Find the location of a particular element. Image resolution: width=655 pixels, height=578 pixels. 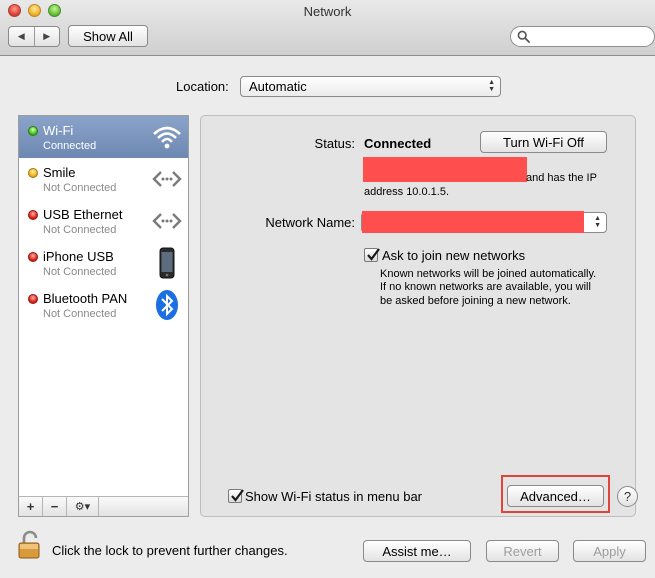

redacted-network-name is located at coordinates (473, 222).